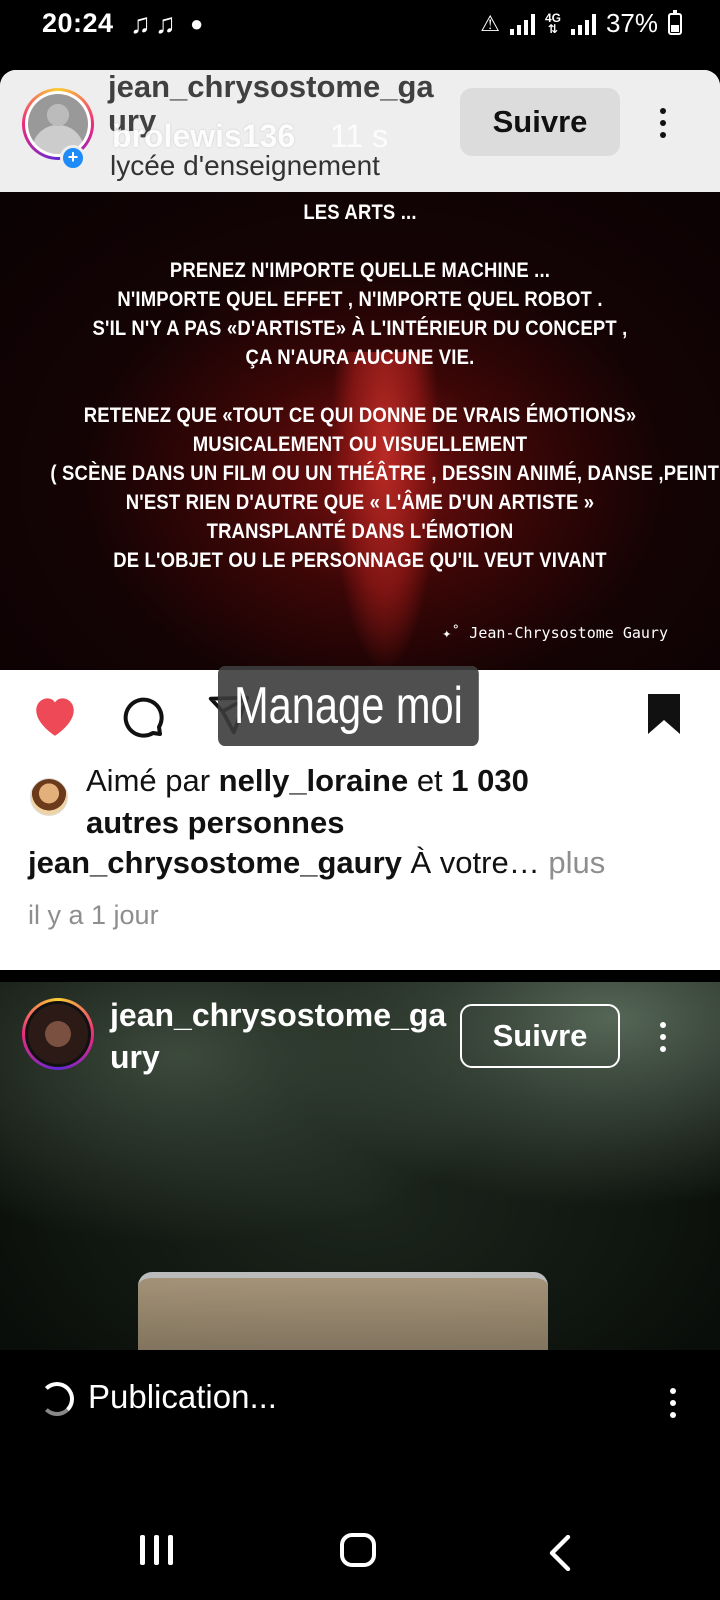 Image resolution: width=720 pixels, height=1600 pixels. What do you see at coordinates (49, 797) in the screenshot?
I see `liker-avatar` at bounding box center [49, 797].